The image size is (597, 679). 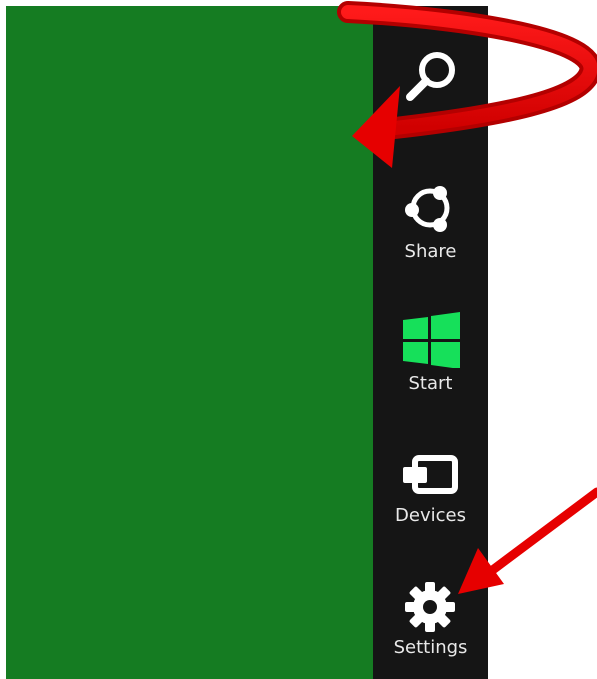 I want to click on share-icon, so click(x=427, y=209).